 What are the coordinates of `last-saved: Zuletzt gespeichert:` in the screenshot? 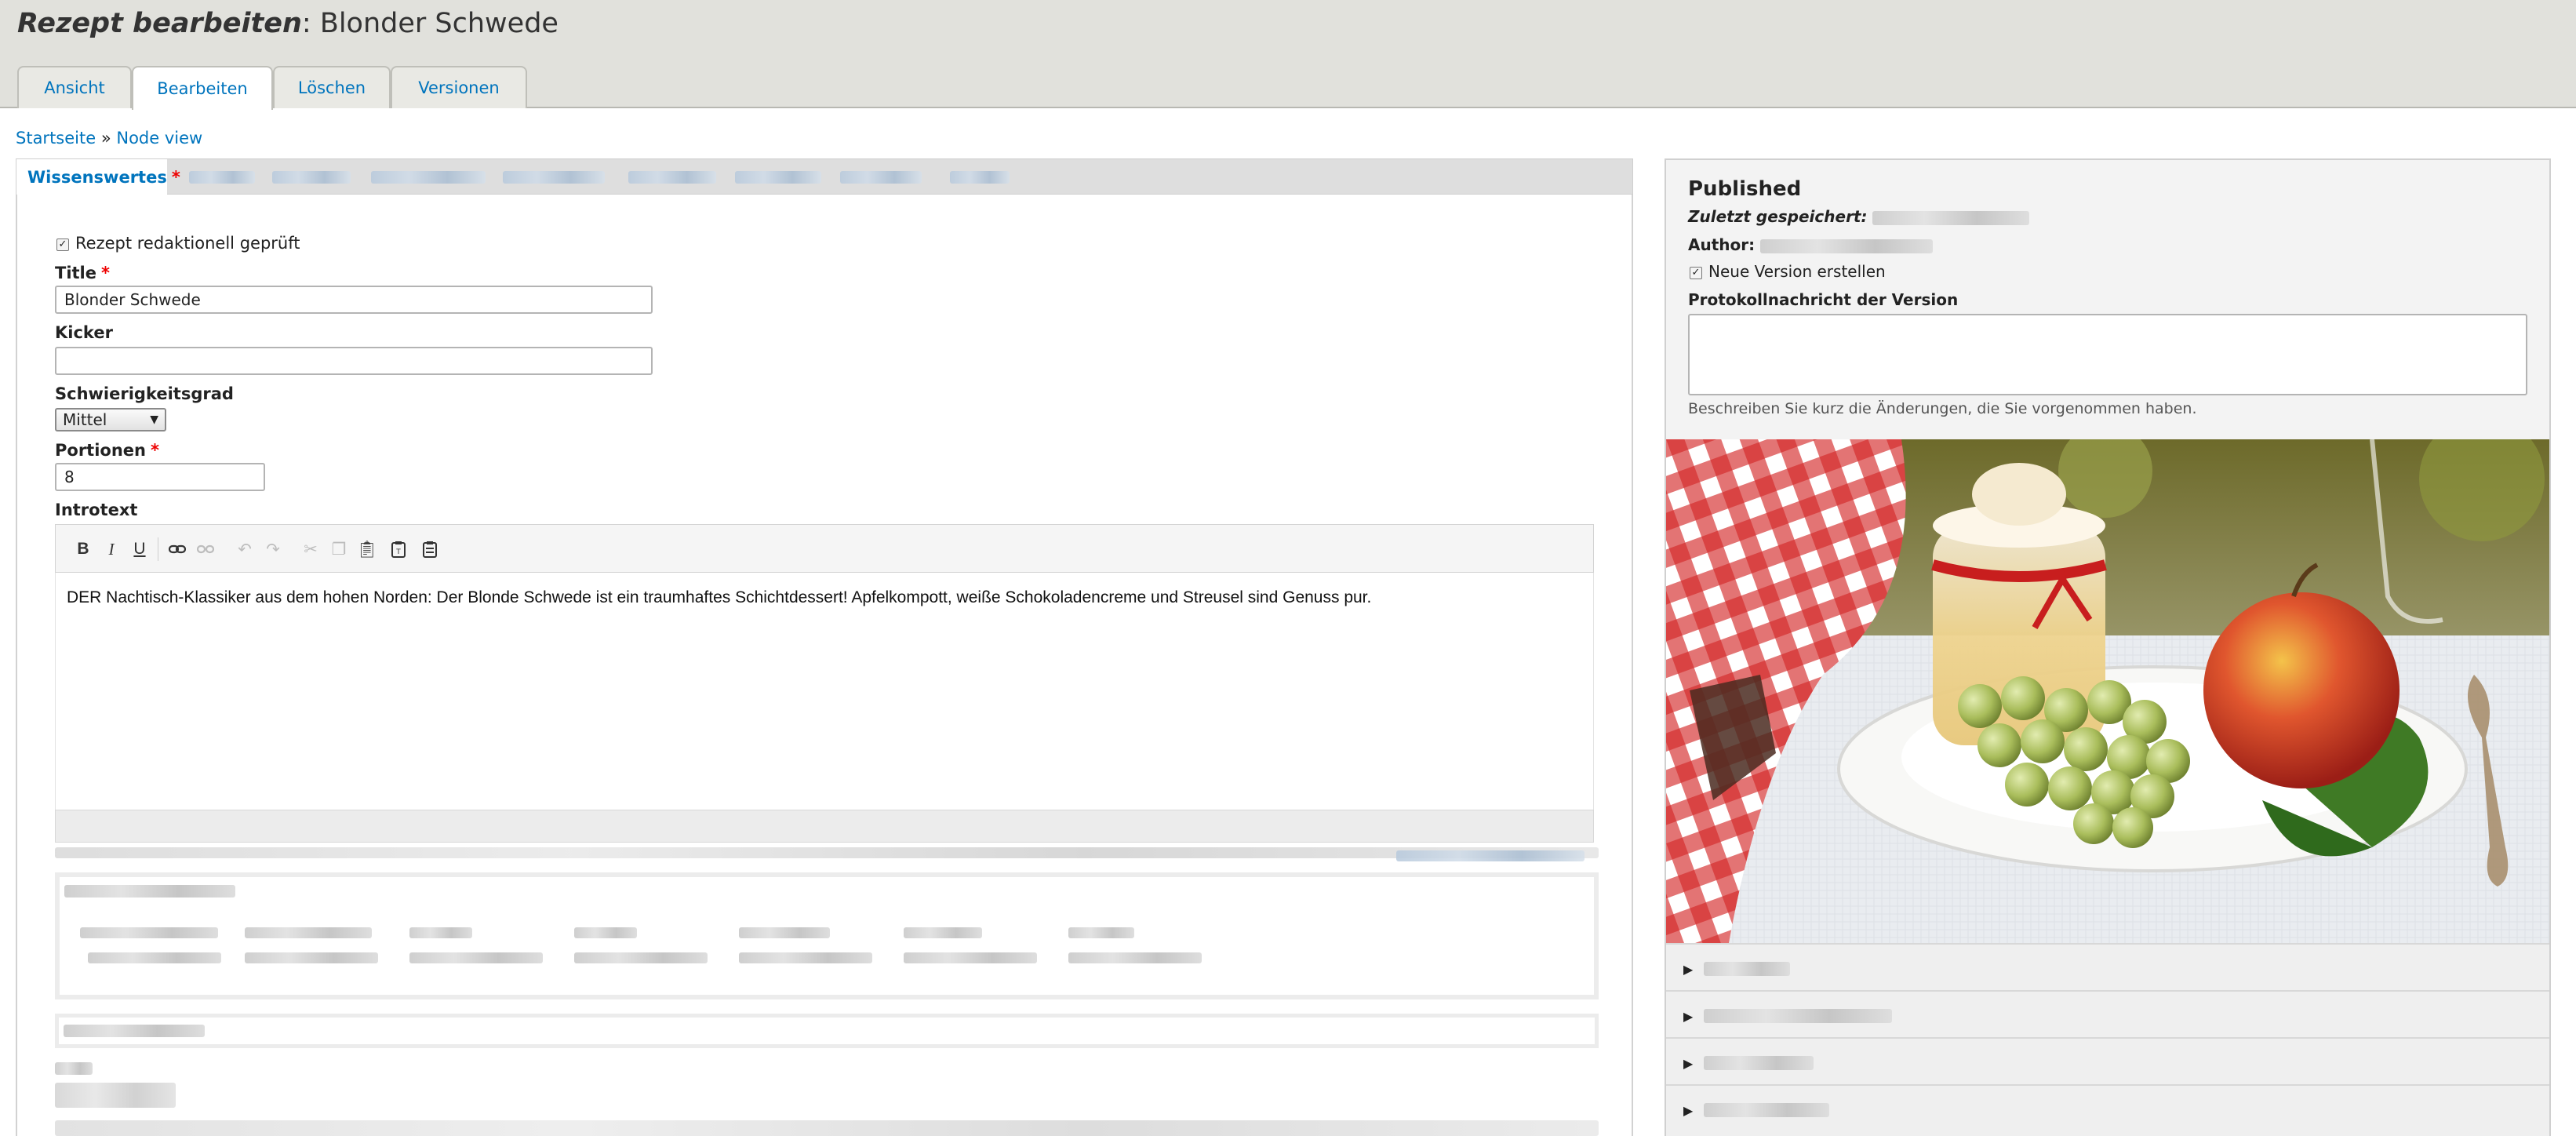 It's located at (1859, 216).